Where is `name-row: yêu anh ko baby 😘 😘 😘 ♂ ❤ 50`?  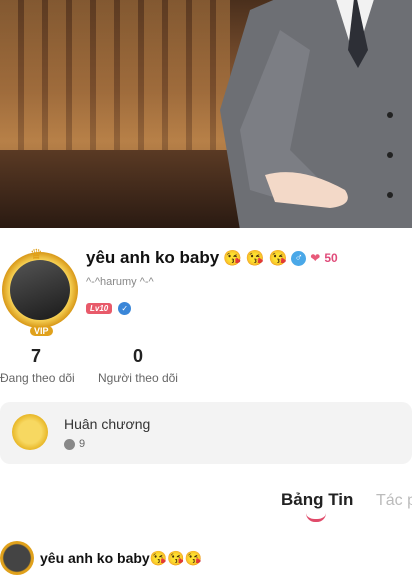 name-row: yêu anh ko baby 😘 😘 😘 ♂ ❤ 50 is located at coordinates (212, 258).